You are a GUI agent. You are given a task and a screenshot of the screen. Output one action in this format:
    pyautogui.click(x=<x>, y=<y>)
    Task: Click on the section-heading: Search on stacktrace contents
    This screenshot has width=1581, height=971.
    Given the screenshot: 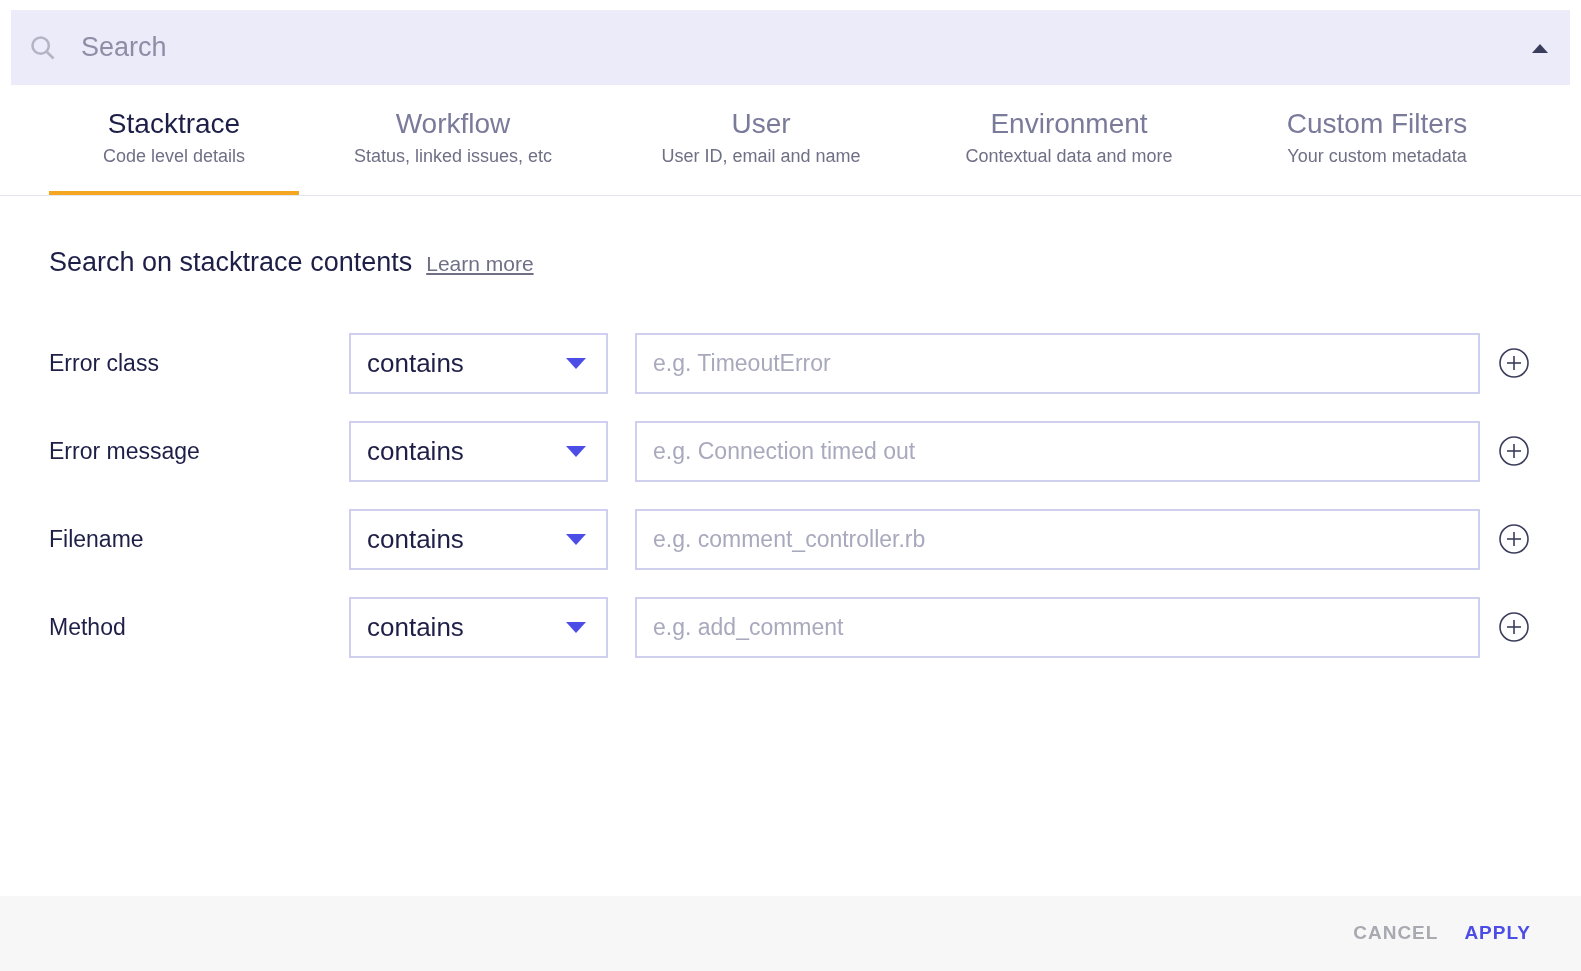 What is the action you would take?
    pyautogui.click(x=231, y=262)
    